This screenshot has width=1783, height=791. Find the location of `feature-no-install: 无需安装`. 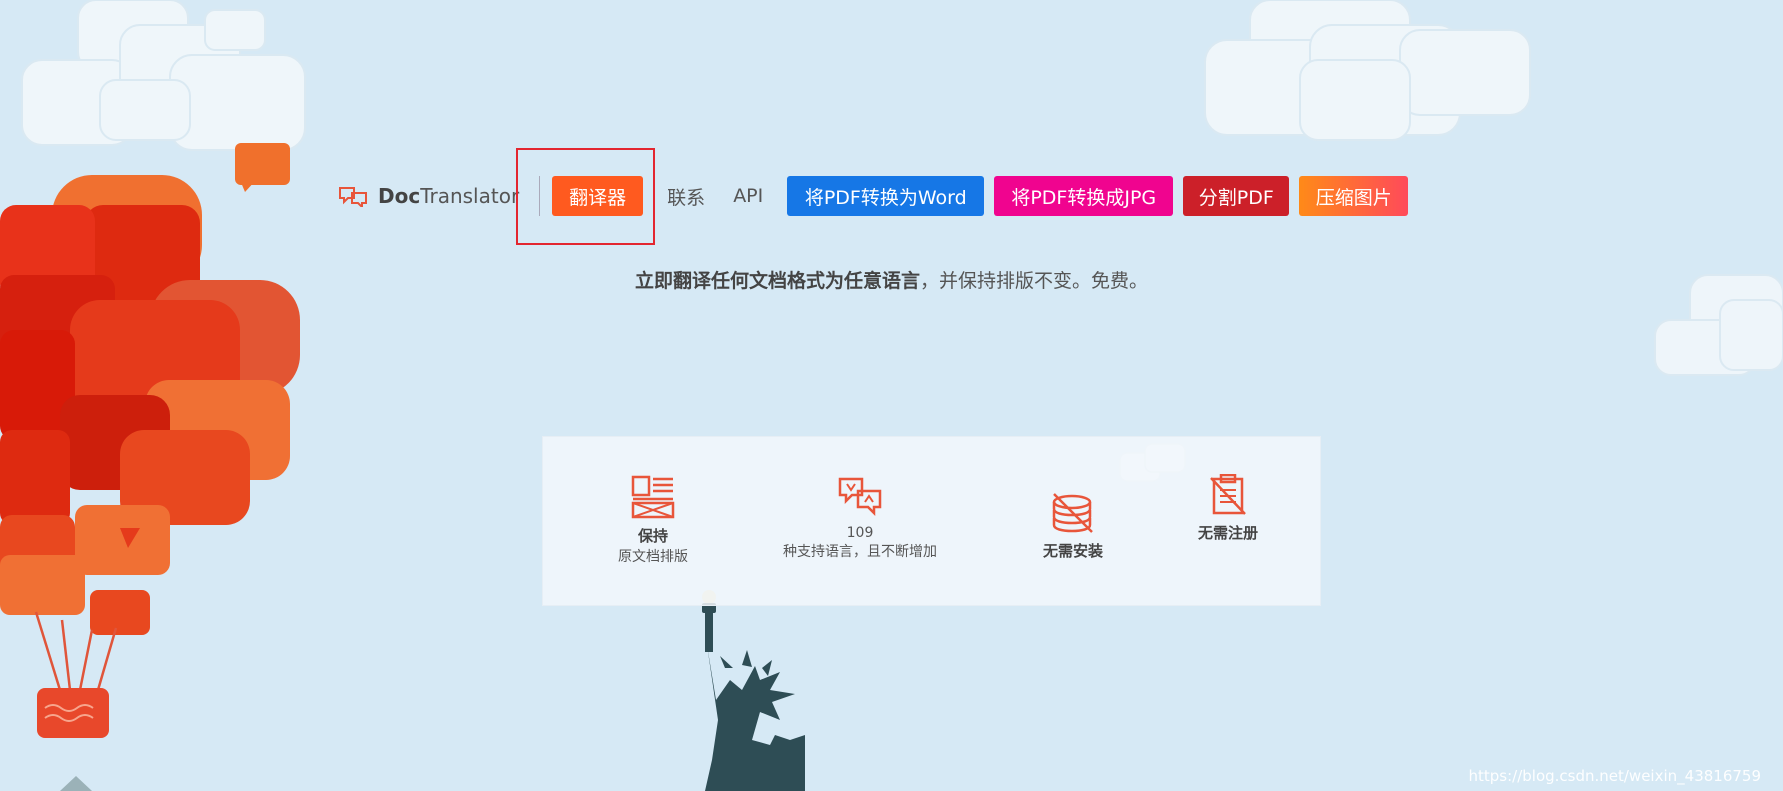

feature-no-install: 无需安装 is located at coordinates (1073, 526).